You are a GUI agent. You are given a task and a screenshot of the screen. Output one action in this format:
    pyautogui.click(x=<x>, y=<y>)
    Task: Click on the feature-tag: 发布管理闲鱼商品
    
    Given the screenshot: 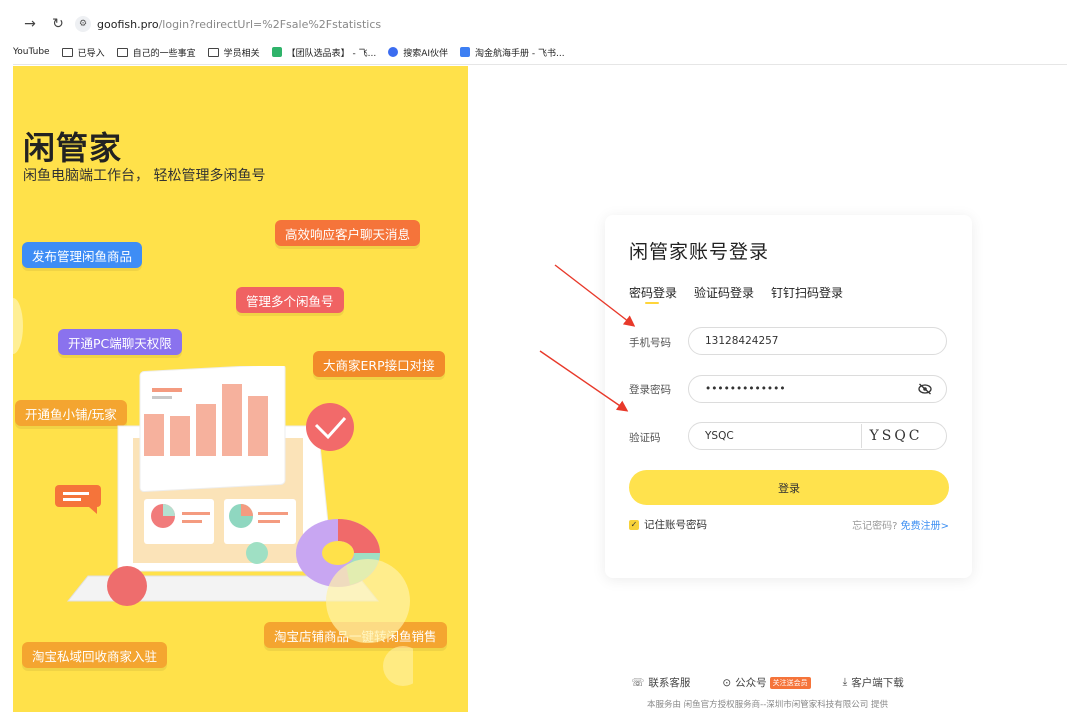 What is the action you would take?
    pyautogui.click(x=82, y=255)
    